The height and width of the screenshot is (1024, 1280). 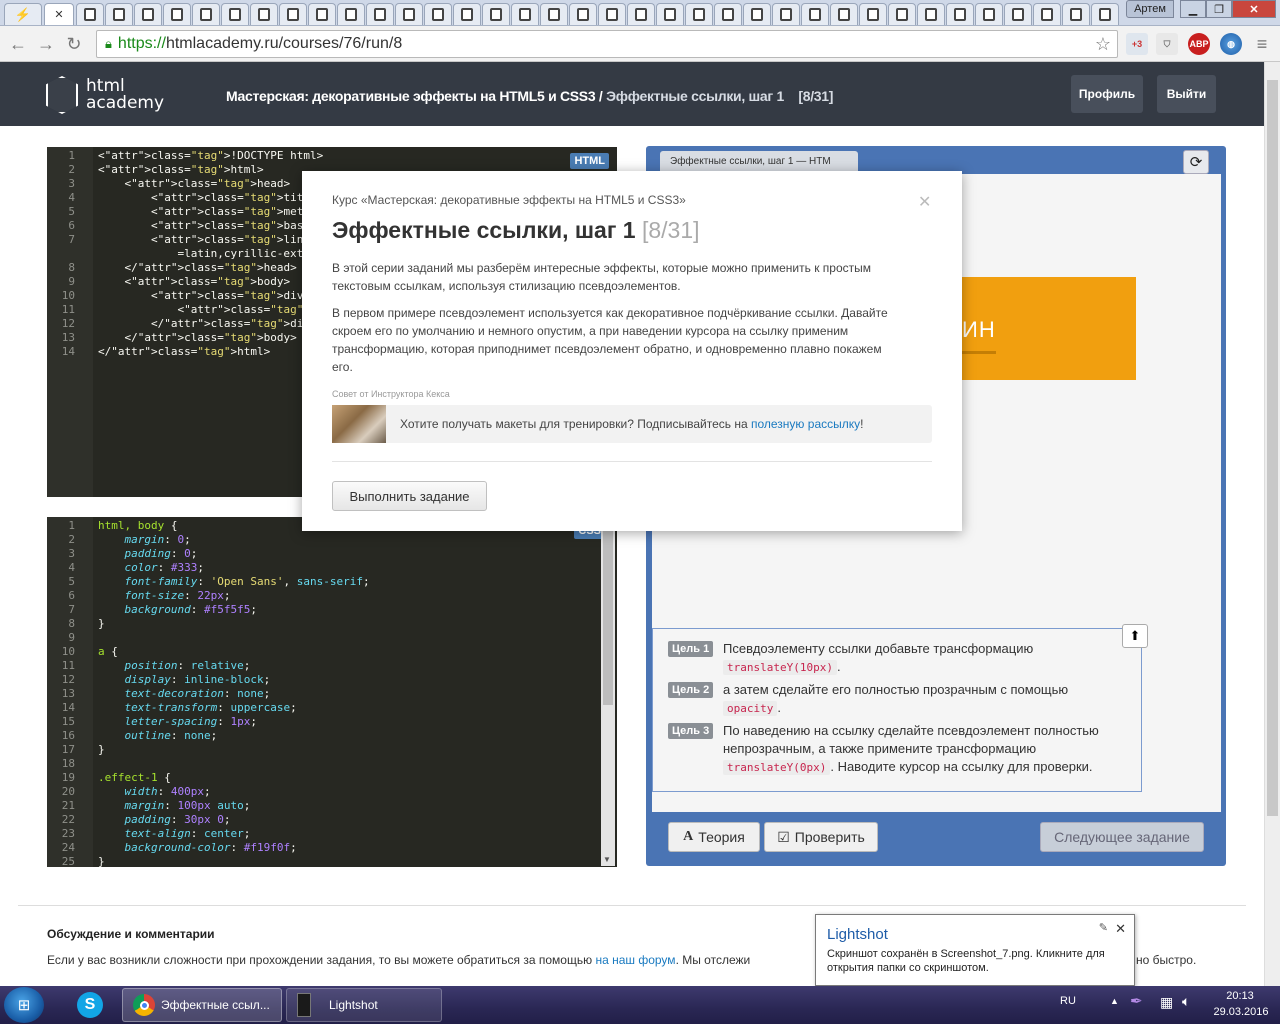 What do you see at coordinates (1120, 929) in the screenshot?
I see `close-notification-icon: ✕` at bounding box center [1120, 929].